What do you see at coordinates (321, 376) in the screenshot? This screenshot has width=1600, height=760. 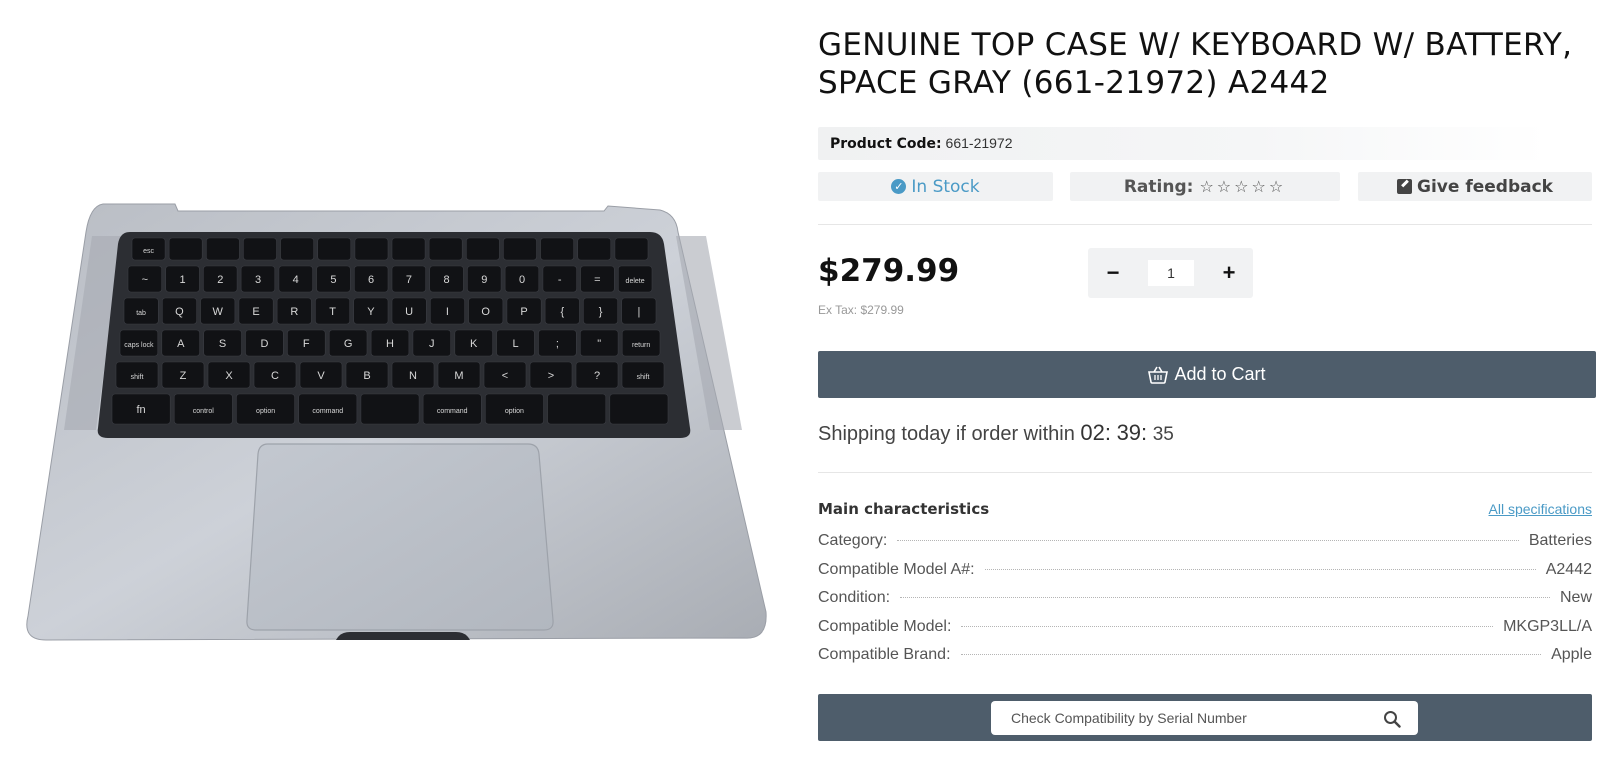 I see `keyboard-key-legend: V` at bounding box center [321, 376].